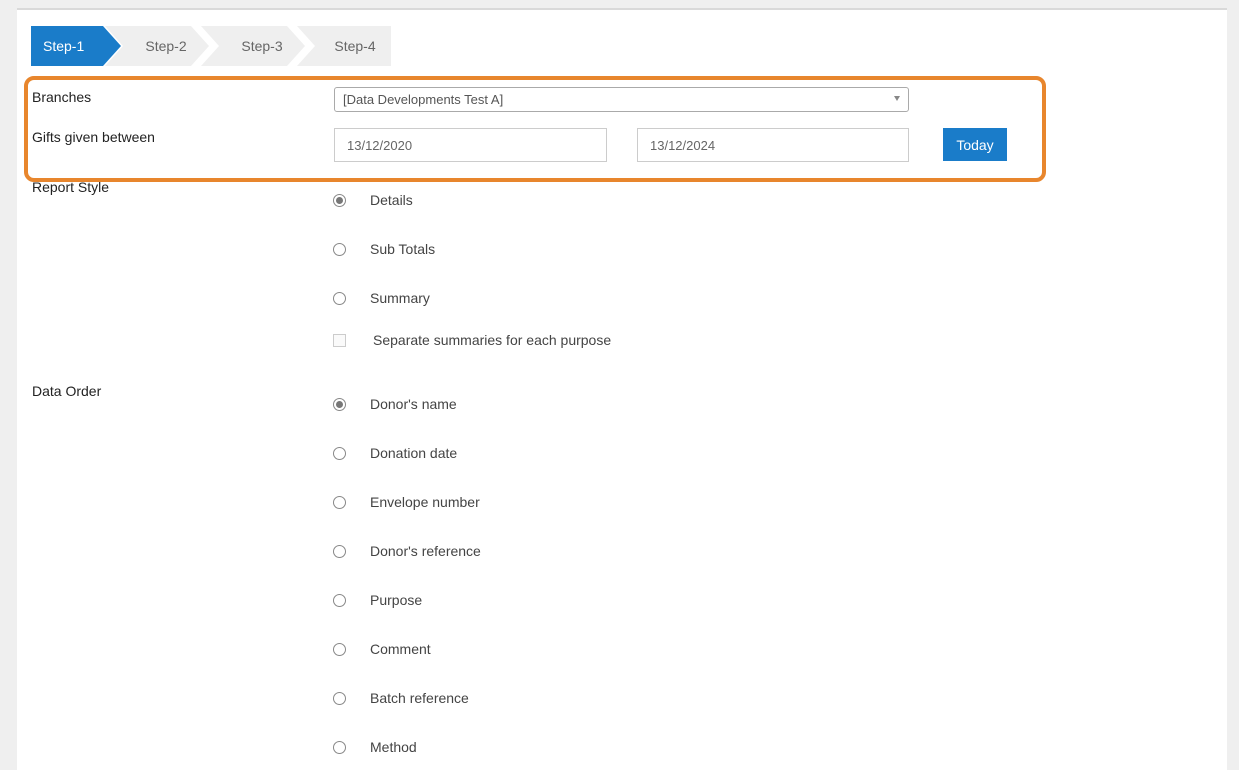 The width and height of the screenshot is (1239, 770). I want to click on step-wizard: Step-4 Step-3 Step-2 Step-1, so click(211, 46).